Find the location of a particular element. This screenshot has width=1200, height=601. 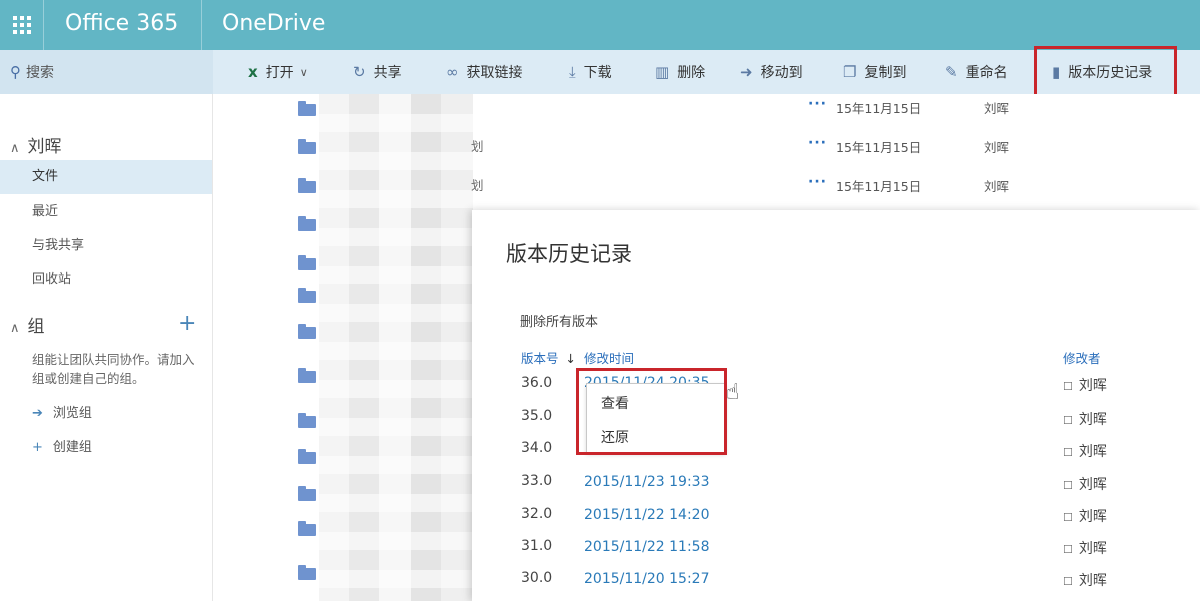

get-link-button: ∞ 获取链接 is located at coordinates (484, 72).